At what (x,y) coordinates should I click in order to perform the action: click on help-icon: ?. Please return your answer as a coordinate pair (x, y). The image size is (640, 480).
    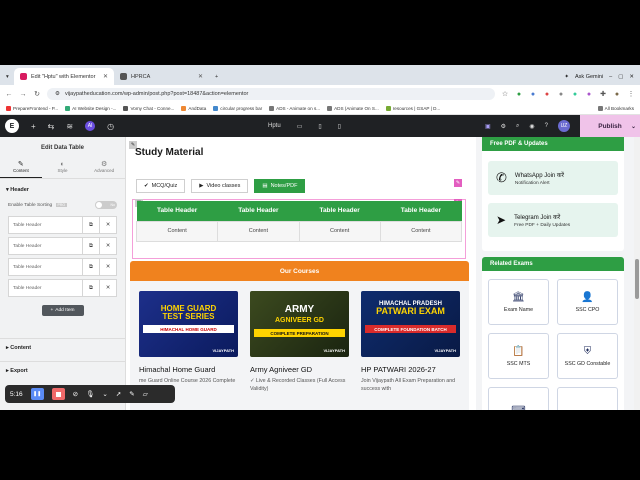
    Looking at the image, I should click on (546, 126).